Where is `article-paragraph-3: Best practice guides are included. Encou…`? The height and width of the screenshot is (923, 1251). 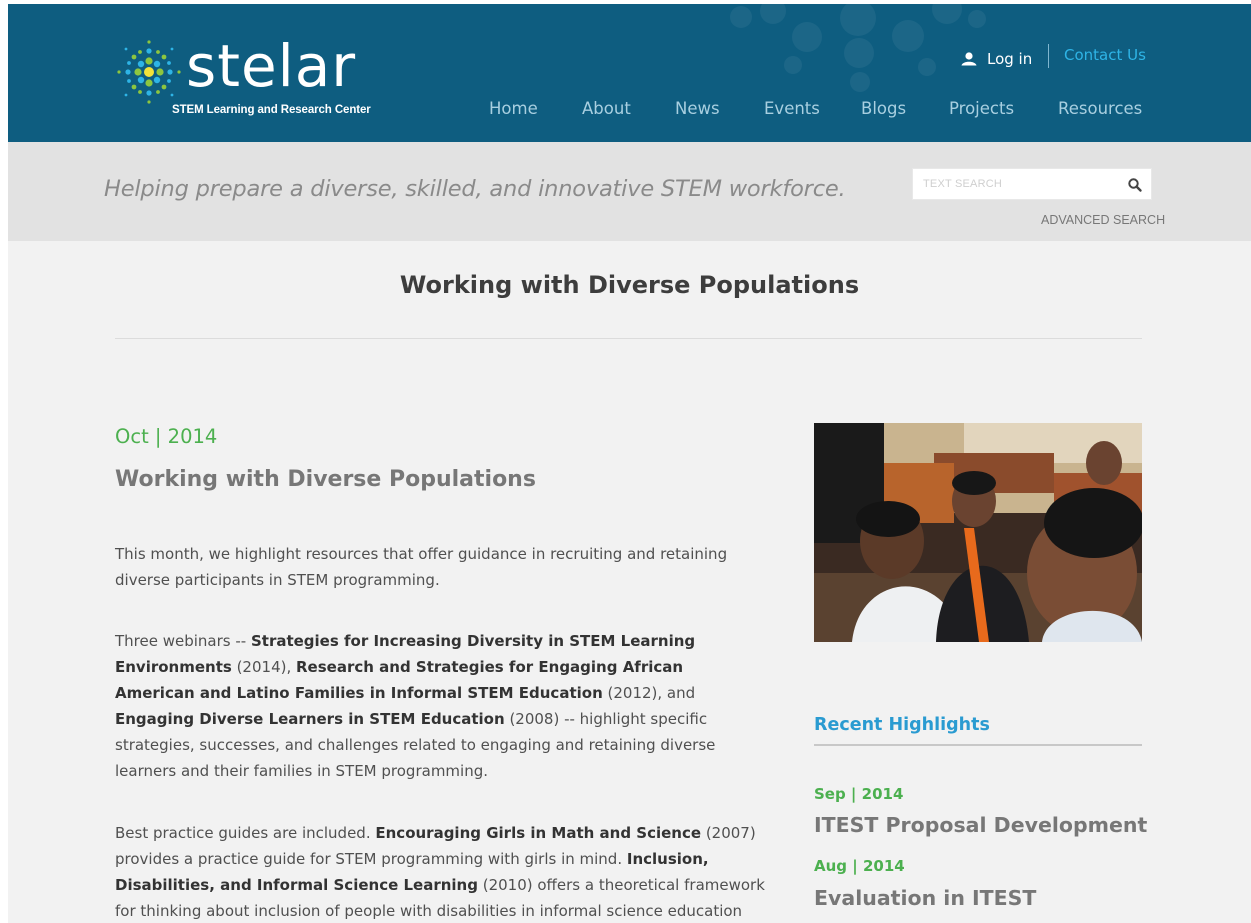
article-paragraph-3: Best practice guides are included. Encou… is located at coordinates (440, 871).